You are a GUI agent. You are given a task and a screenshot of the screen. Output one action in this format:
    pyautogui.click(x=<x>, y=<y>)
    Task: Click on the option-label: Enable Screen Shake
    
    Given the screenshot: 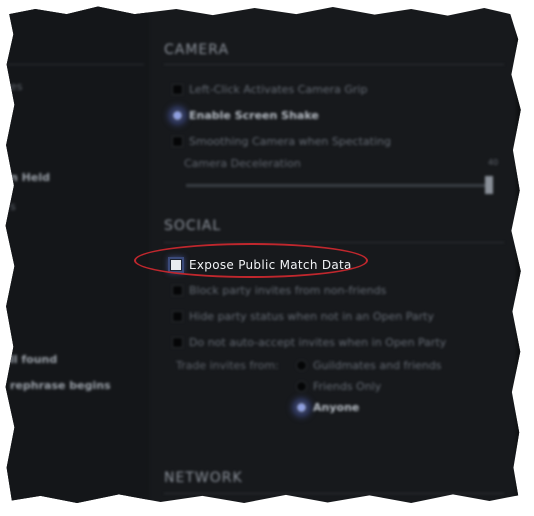 What is the action you would take?
    pyautogui.click(x=254, y=115)
    